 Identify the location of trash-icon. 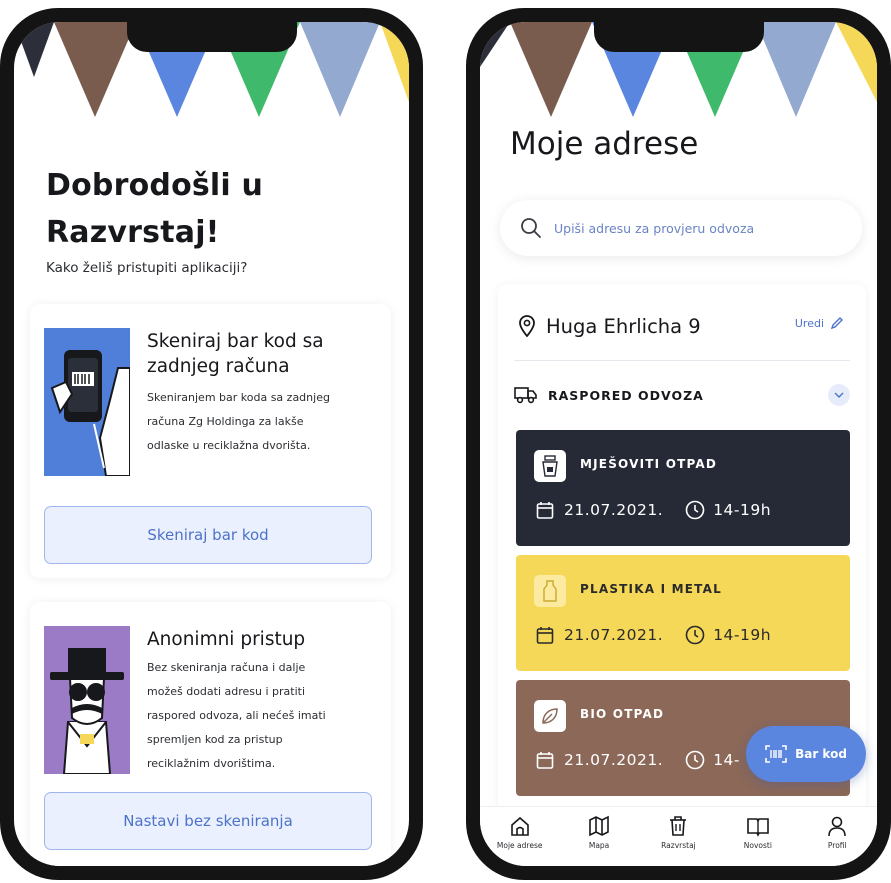
(678, 826).